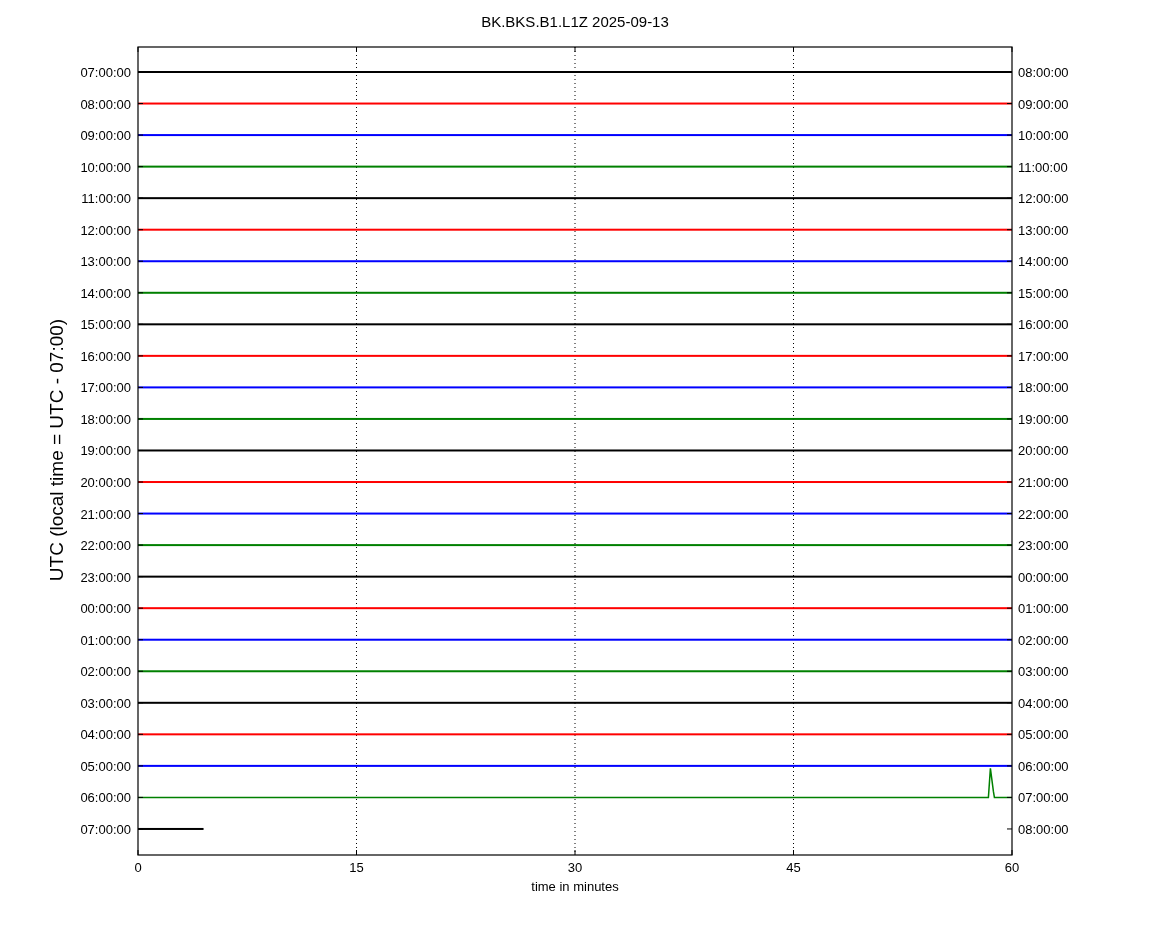 The height and width of the screenshot is (950, 1150). Describe the element at coordinates (575, 21) in the screenshot. I see `chart-title: BK.BKS.B1.L1Z 2025-09-13` at that location.